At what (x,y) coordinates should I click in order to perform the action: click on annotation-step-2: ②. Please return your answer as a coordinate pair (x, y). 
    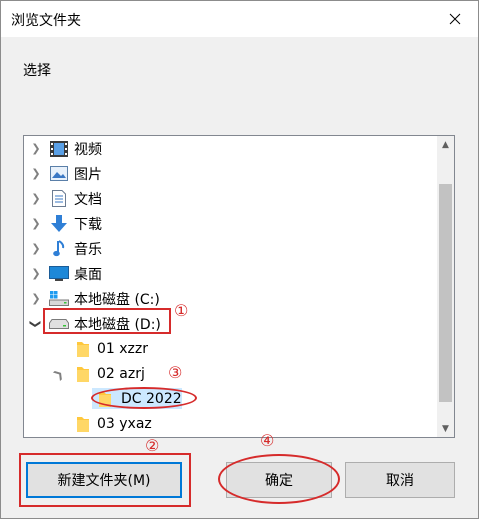
    Looking at the image, I should click on (152, 445).